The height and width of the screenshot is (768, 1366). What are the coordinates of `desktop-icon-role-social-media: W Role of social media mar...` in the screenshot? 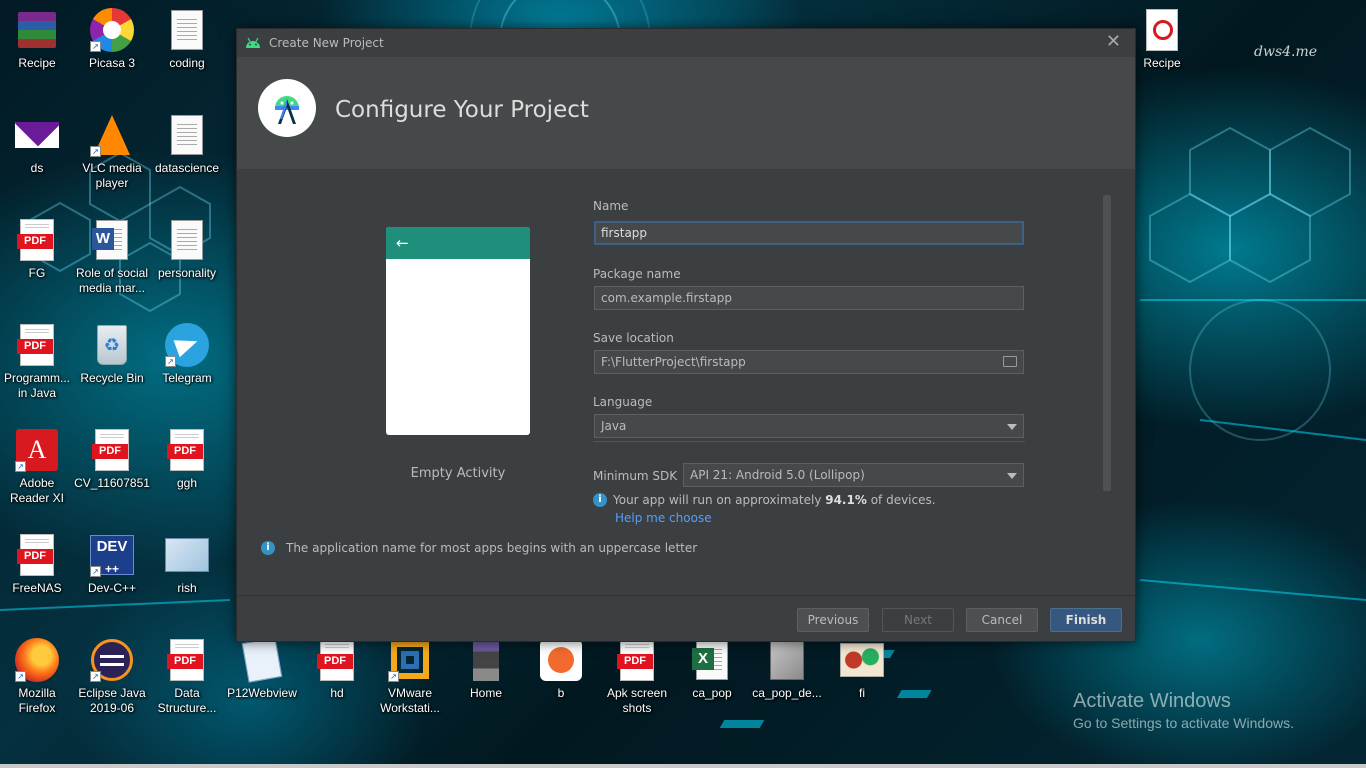 It's located at (112, 257).